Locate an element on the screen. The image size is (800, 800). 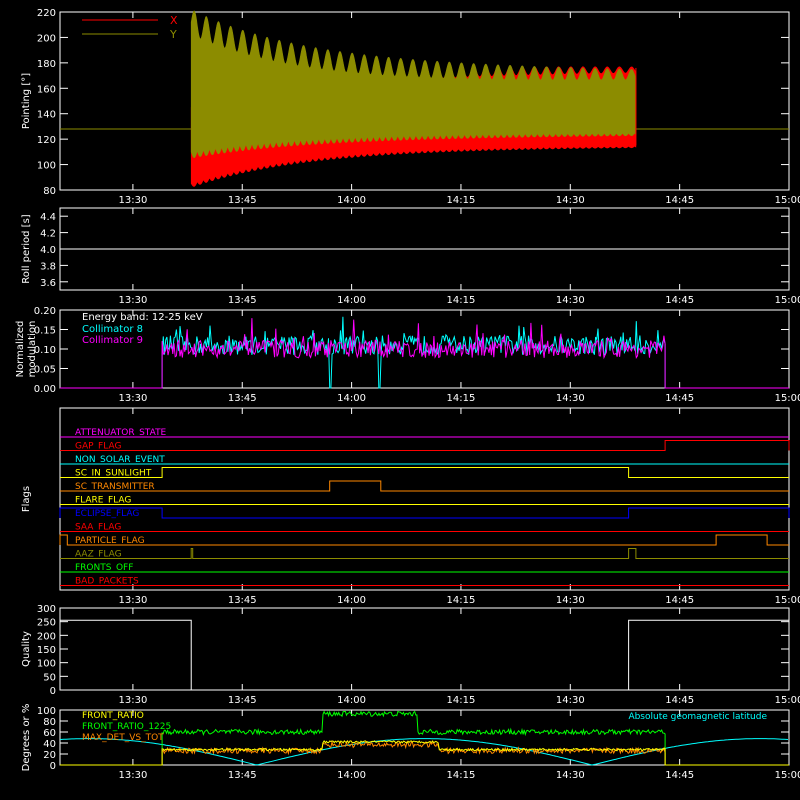
y-axis-label-5: Degrees or % is located at coordinates (26, 738).